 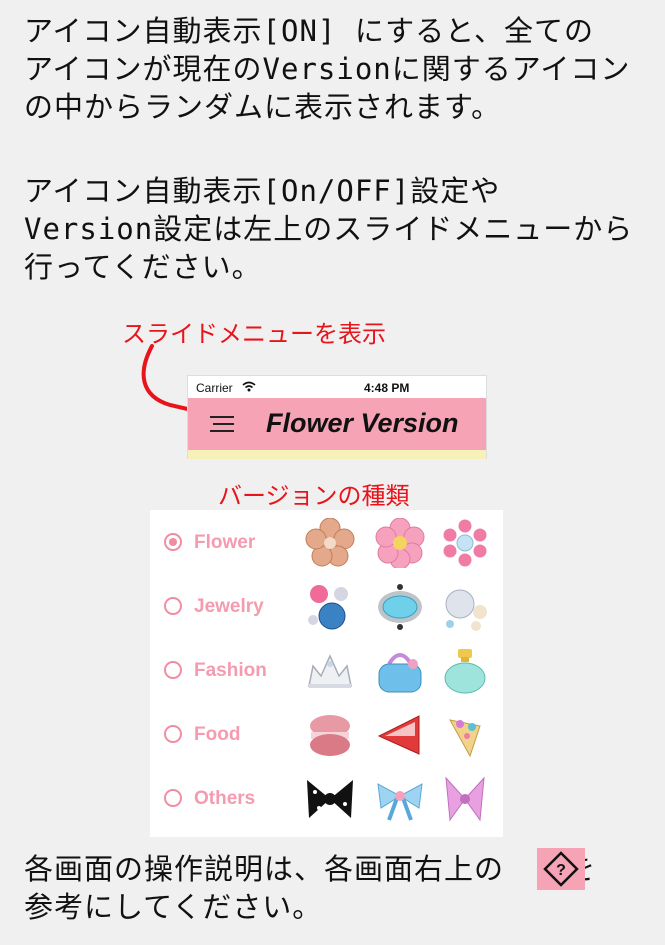 I want to click on navigation-bar: Flower Version, so click(x=337, y=424).